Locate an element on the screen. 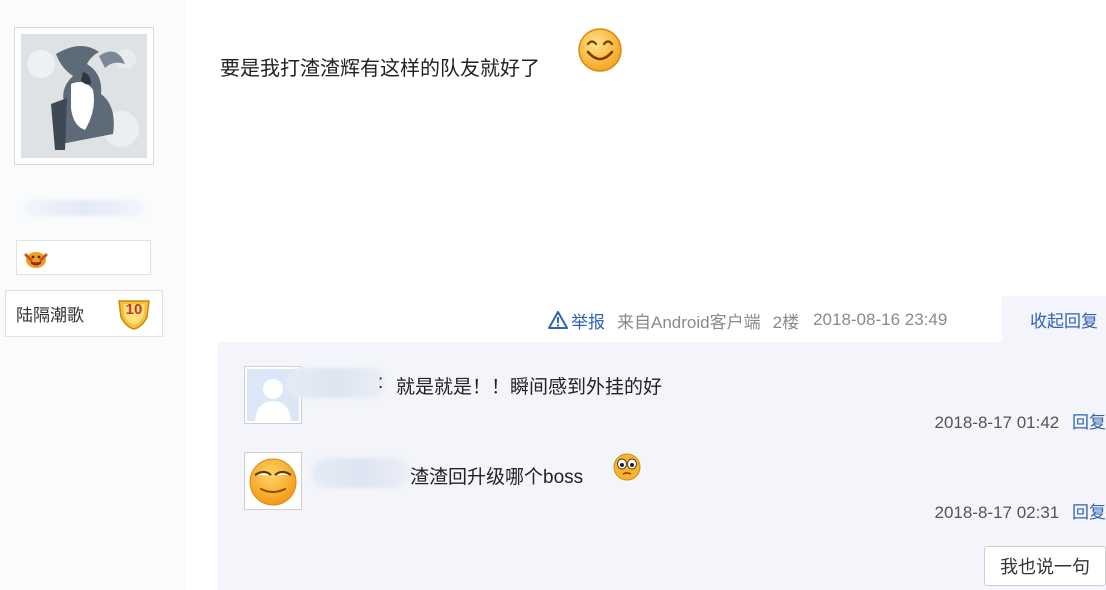 The width and height of the screenshot is (1106, 590). warning-icon is located at coordinates (558, 320).